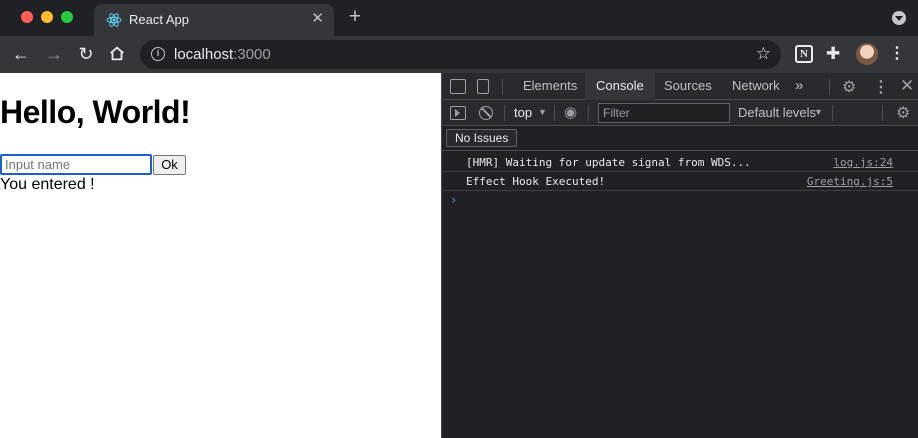  Describe the element at coordinates (570, 112) in the screenshot. I see `live-expression-eye-icon: ◉` at that location.